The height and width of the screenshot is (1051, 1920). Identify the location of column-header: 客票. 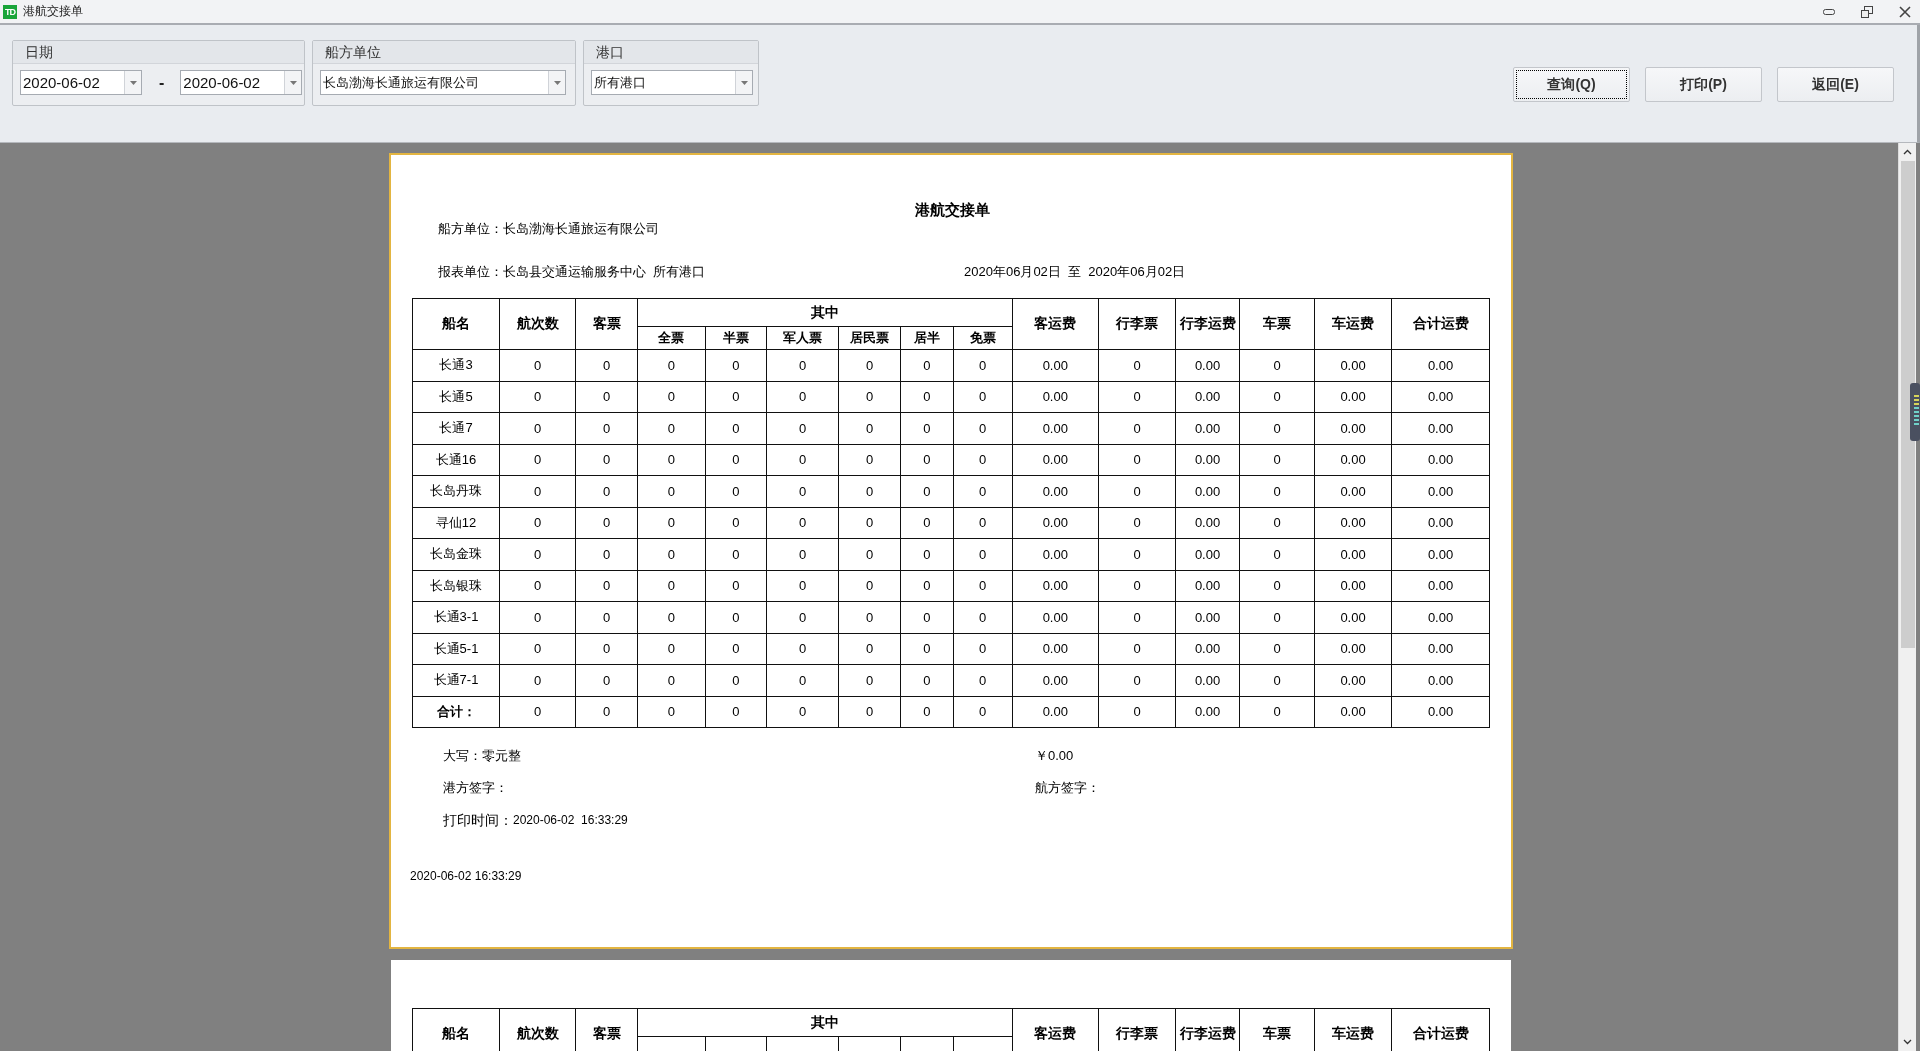
(606, 1029).